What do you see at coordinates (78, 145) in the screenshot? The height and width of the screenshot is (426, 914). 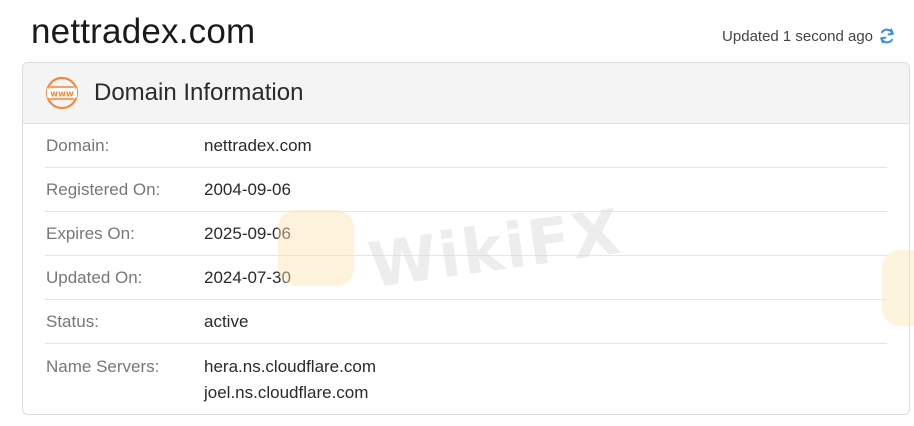 I see `row-label: Domain:` at bounding box center [78, 145].